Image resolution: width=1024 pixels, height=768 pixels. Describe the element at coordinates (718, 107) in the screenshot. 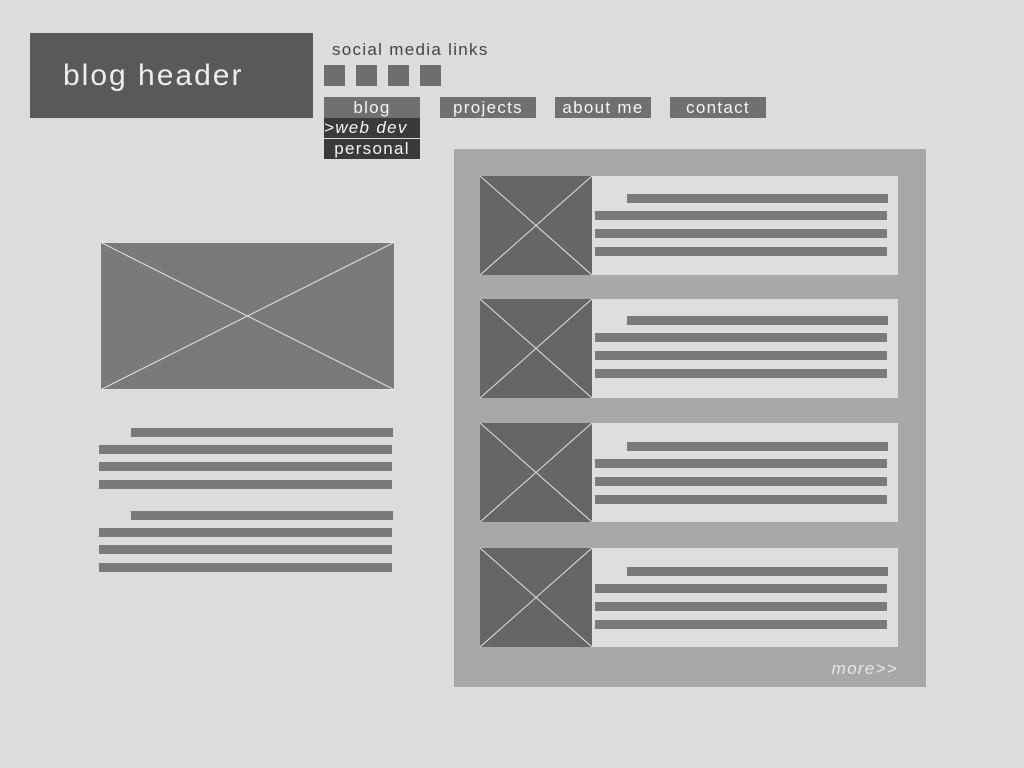

I see `nav-item-contact: contact` at that location.